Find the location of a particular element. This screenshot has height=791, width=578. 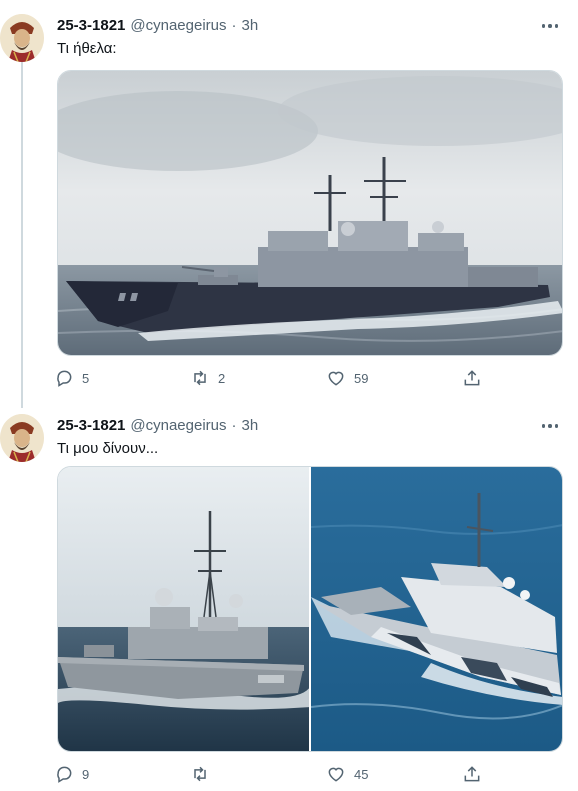

retweet-button: 2 is located at coordinates (207, 378).